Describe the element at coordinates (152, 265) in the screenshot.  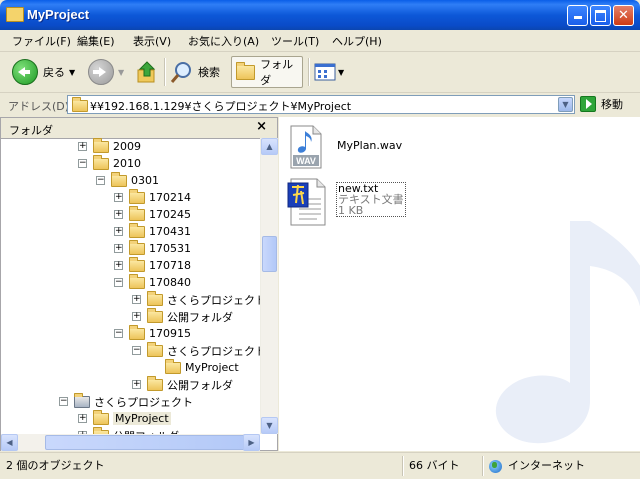
I see `tree-node: +170718` at that location.